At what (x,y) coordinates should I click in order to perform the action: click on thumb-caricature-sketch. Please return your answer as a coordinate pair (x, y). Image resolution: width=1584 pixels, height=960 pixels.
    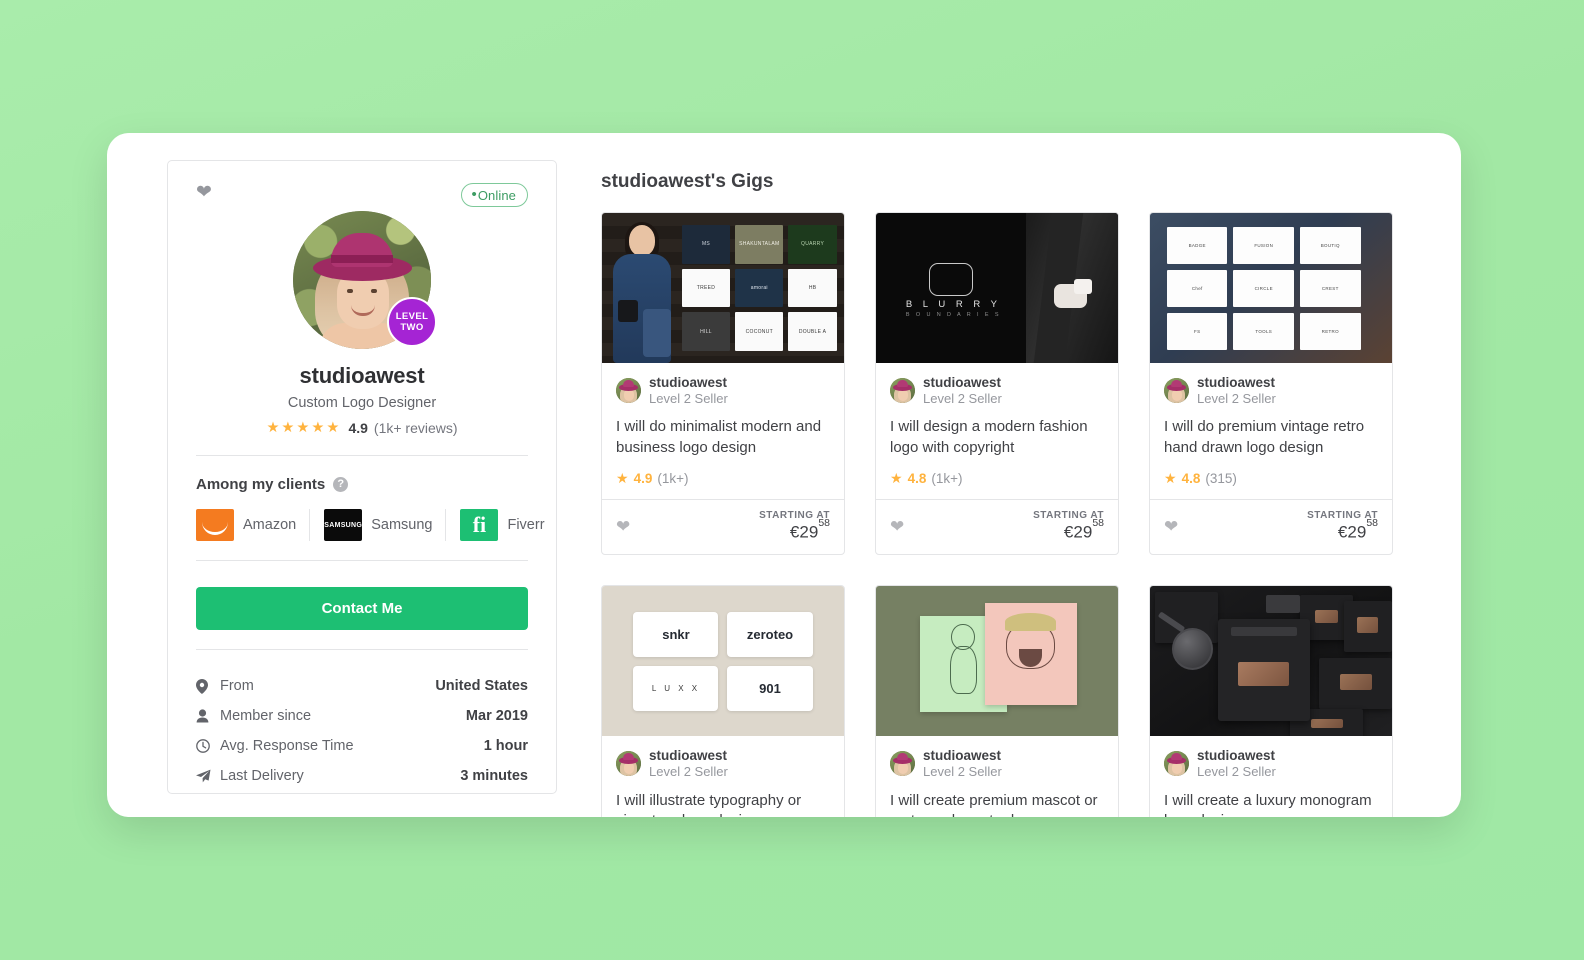
    Looking at the image, I should click on (1031, 649).